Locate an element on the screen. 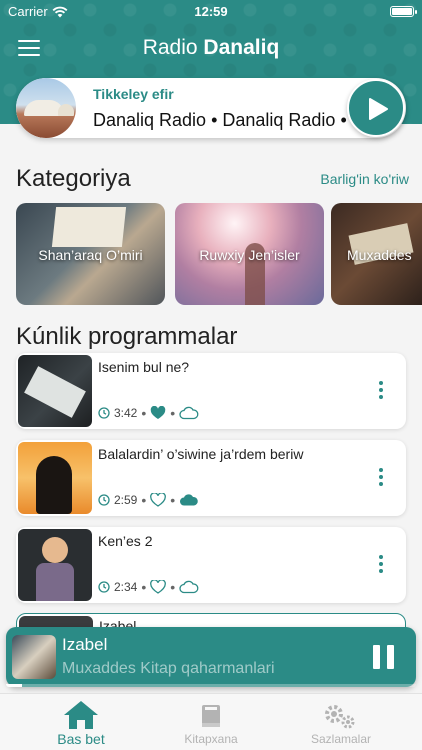 The image size is (422, 750). tab-library: Kitapxana is located at coordinates (211, 723).